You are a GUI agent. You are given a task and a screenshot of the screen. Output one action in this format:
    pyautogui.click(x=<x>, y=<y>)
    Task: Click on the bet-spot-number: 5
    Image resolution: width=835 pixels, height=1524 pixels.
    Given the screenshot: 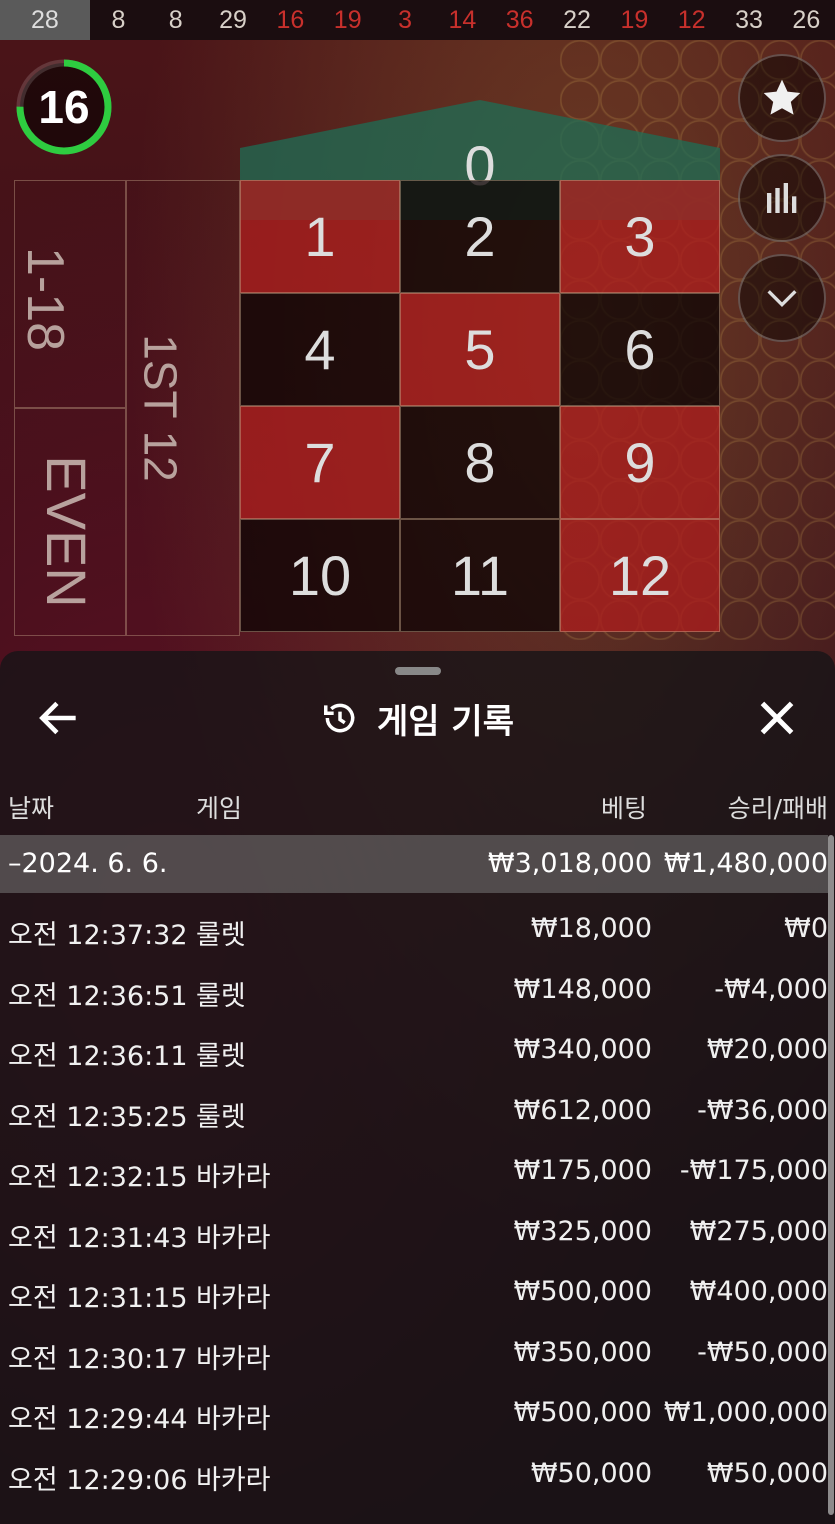 What is the action you would take?
    pyautogui.click(x=480, y=349)
    